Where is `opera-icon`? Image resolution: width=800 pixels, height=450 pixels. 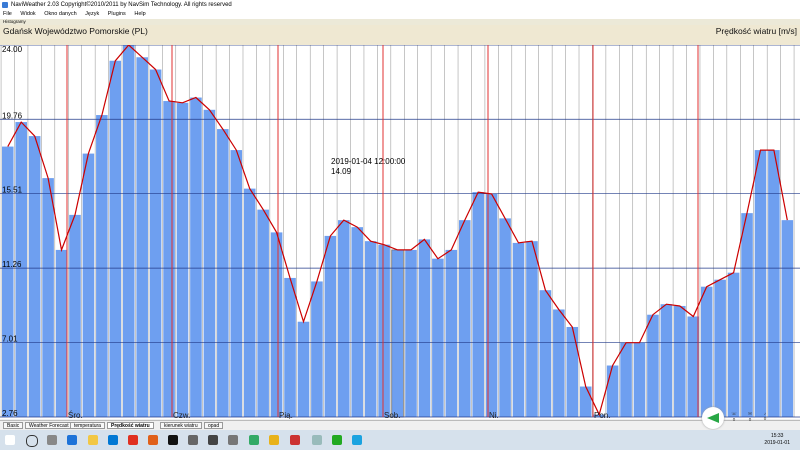
opera-icon is located at coordinates (133, 440).